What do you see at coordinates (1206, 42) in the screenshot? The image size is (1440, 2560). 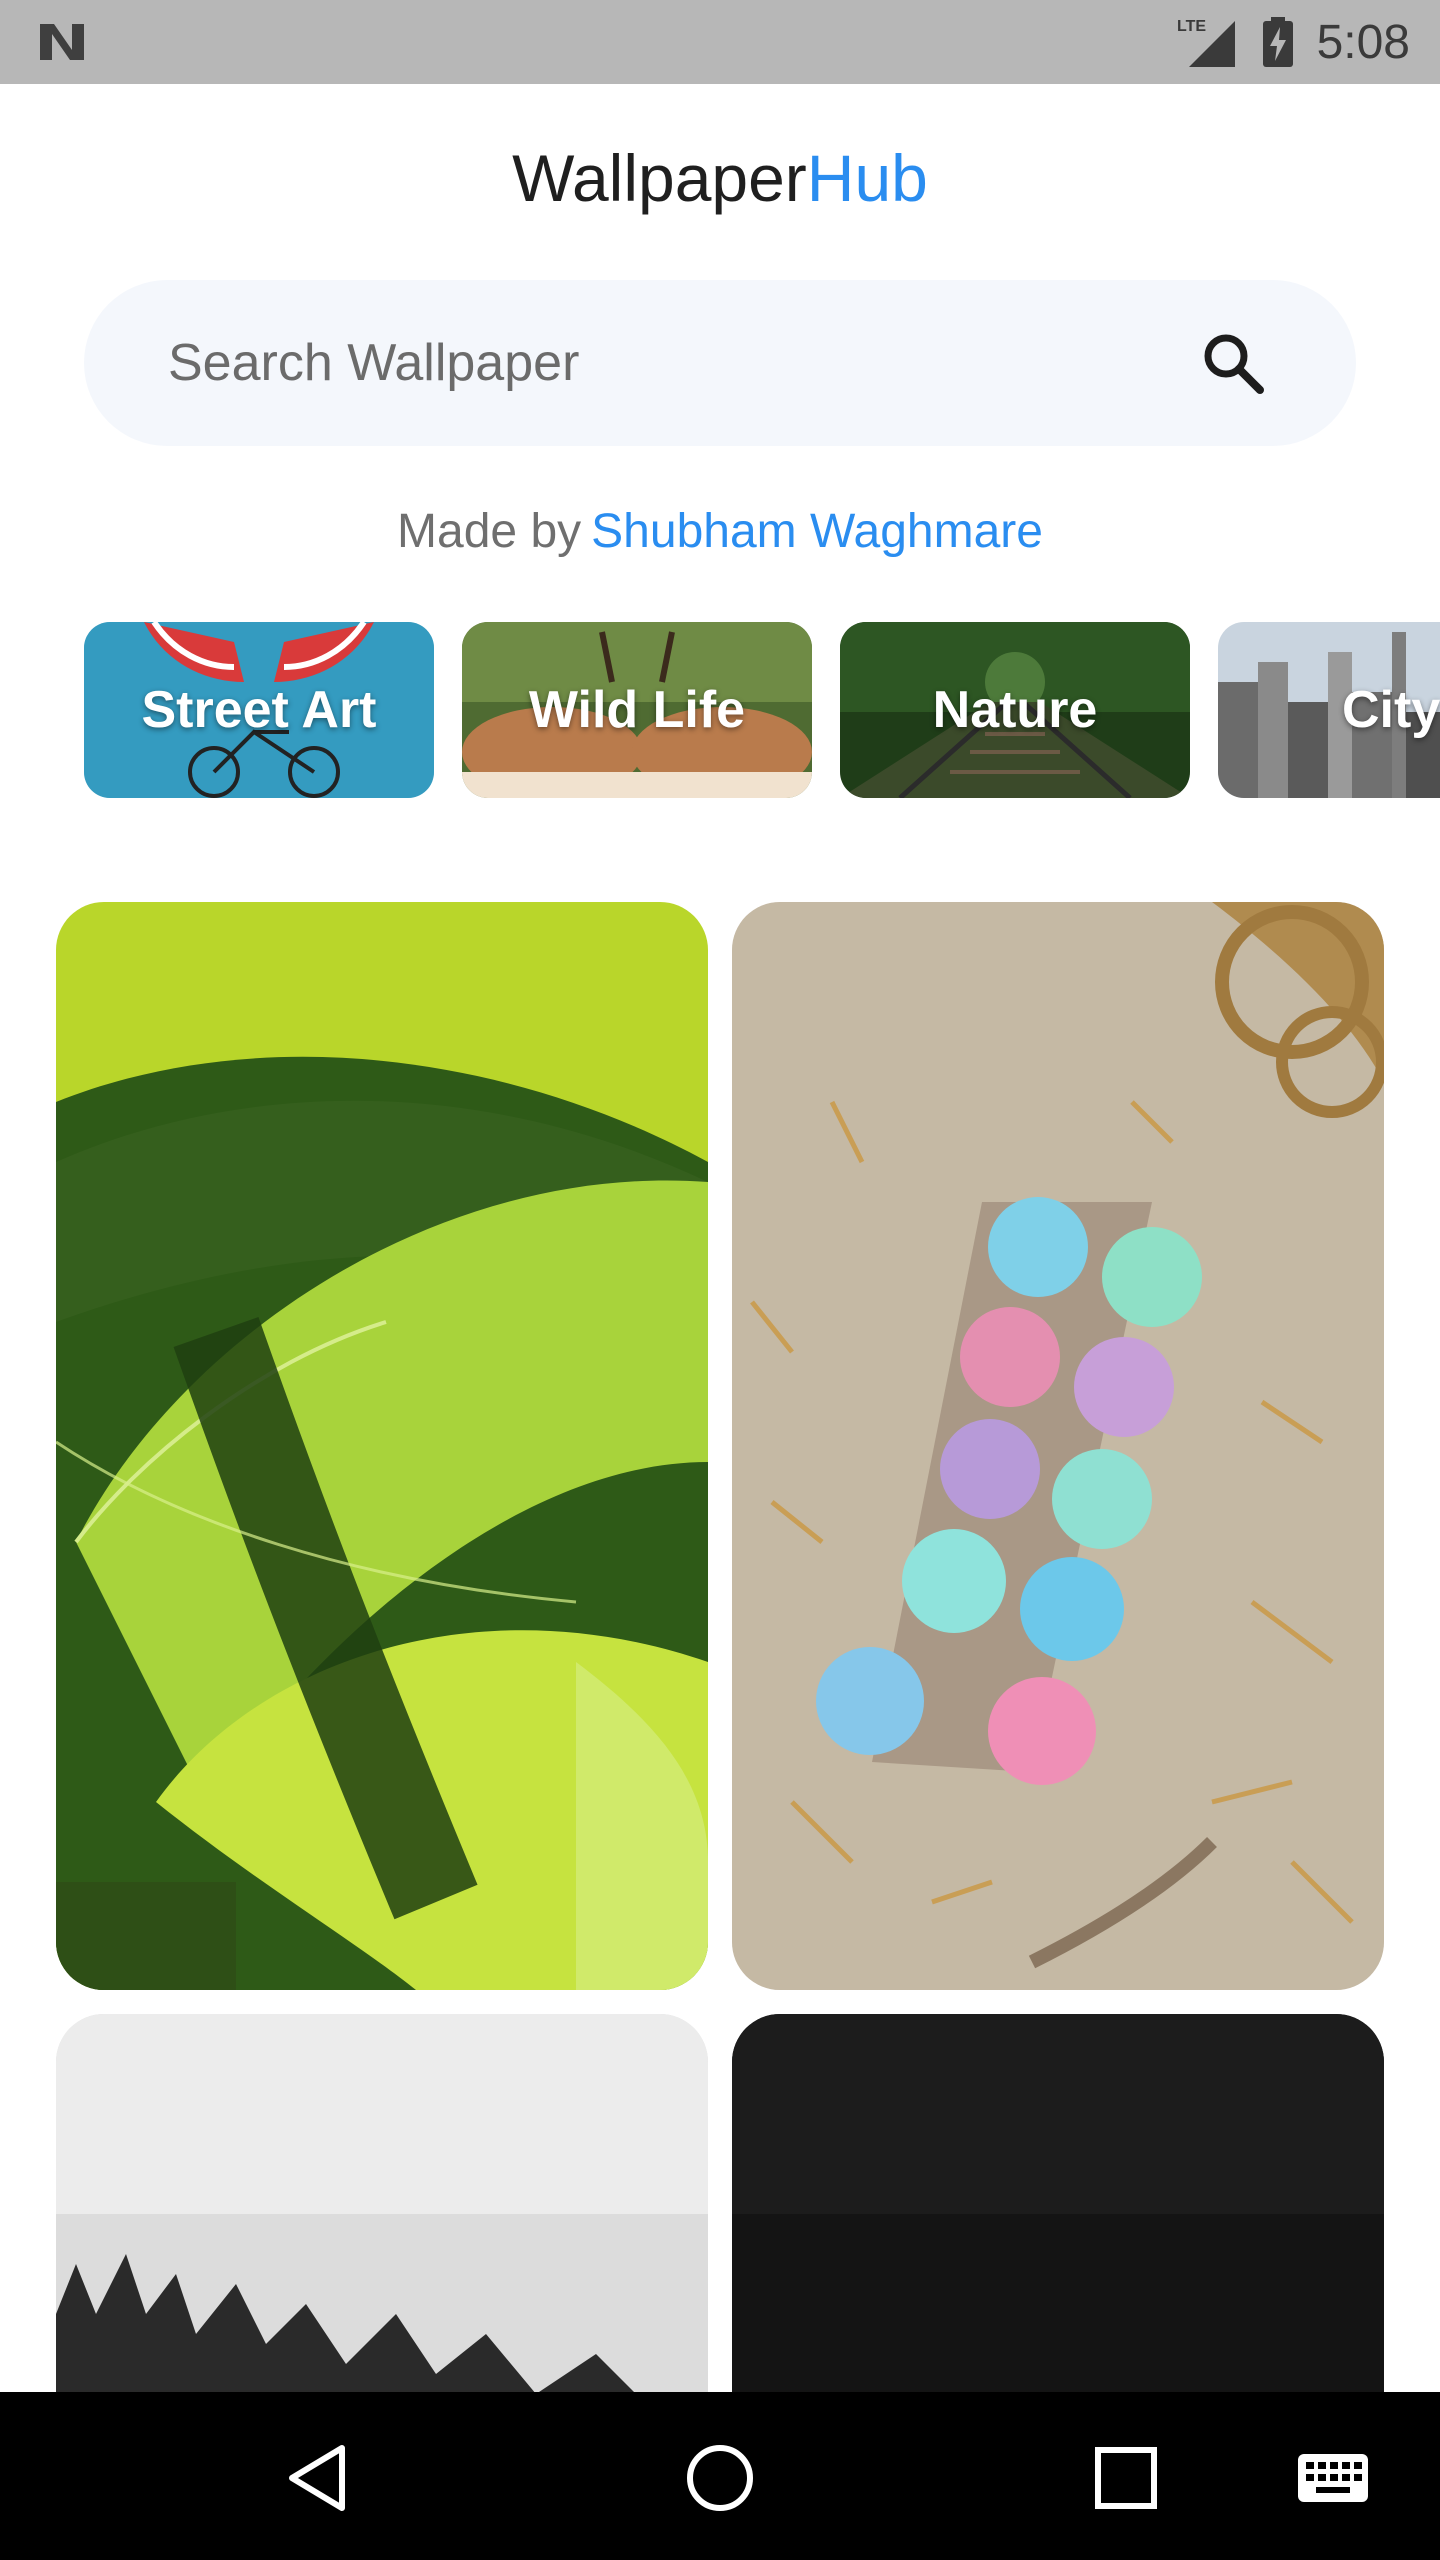 I see `lte-signal-icon: LTE` at bounding box center [1206, 42].